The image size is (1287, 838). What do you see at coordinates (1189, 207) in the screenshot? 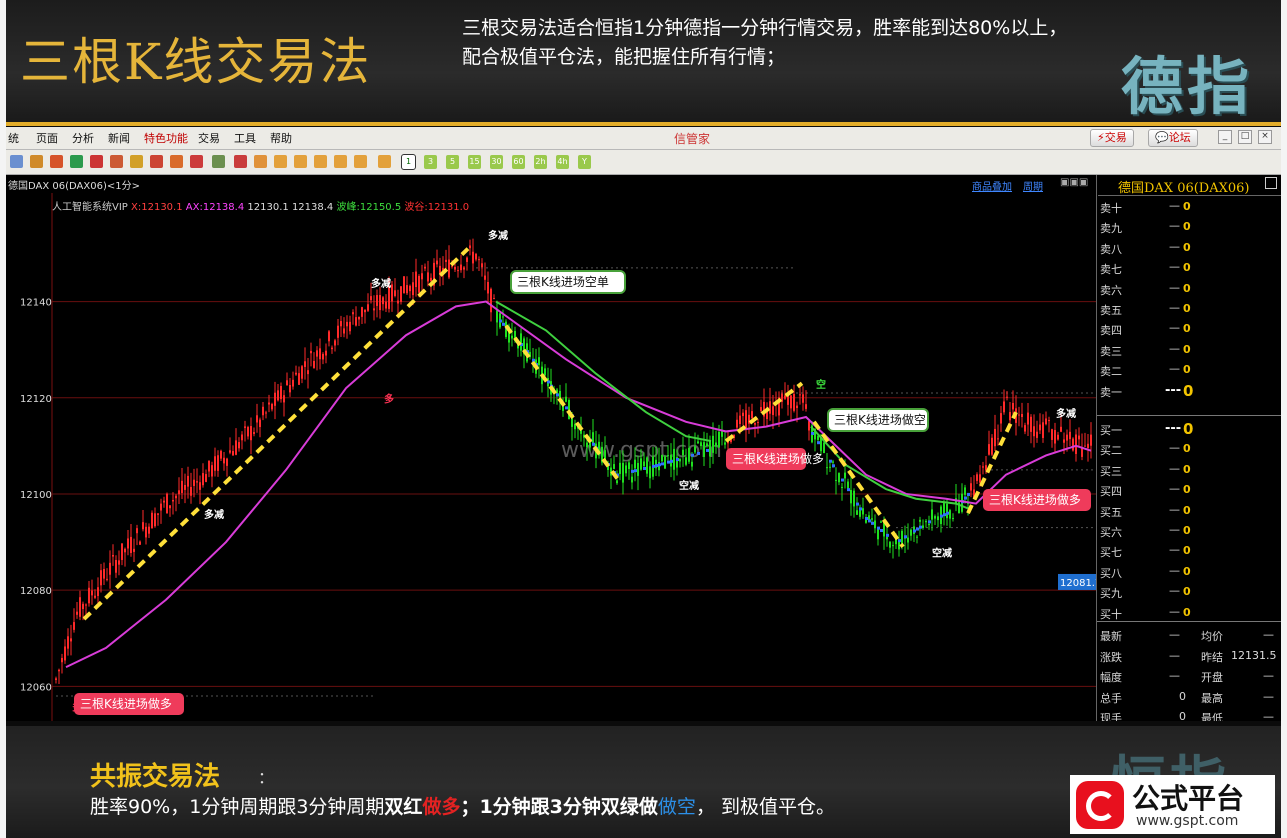
I see `sell-level-row: 卖十 —0` at bounding box center [1189, 207].